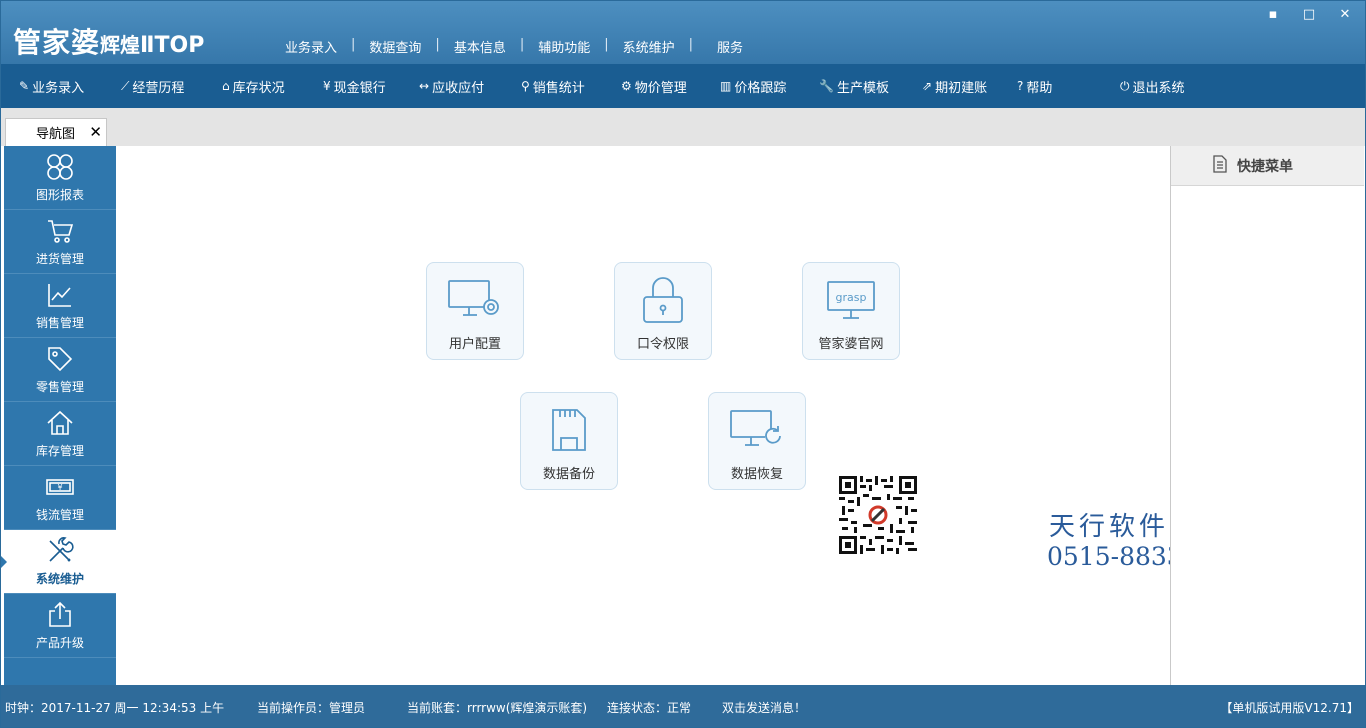  What do you see at coordinates (359, 88) in the screenshot?
I see `toolbar-label: 现金银行` at bounding box center [359, 88].